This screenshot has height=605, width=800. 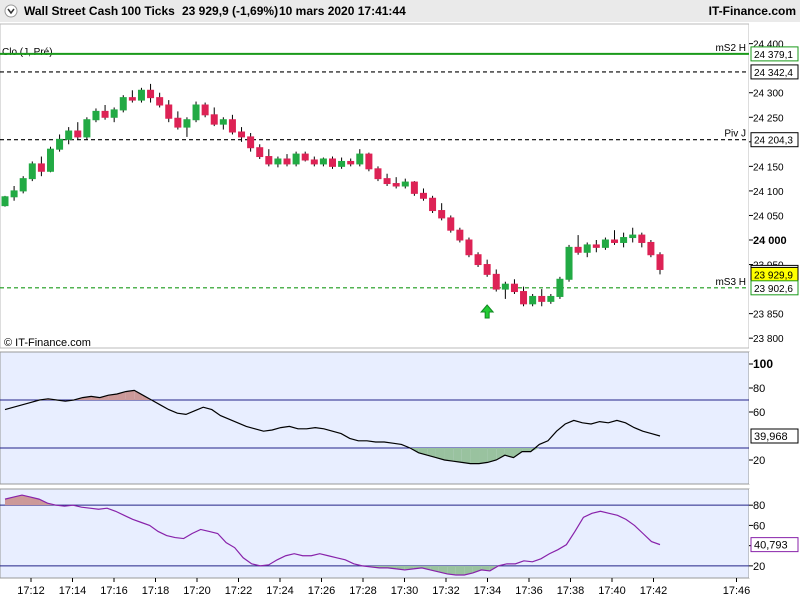 What do you see at coordinates (114, 591) in the screenshot?
I see `time-tick-label: 17:16` at bounding box center [114, 591].